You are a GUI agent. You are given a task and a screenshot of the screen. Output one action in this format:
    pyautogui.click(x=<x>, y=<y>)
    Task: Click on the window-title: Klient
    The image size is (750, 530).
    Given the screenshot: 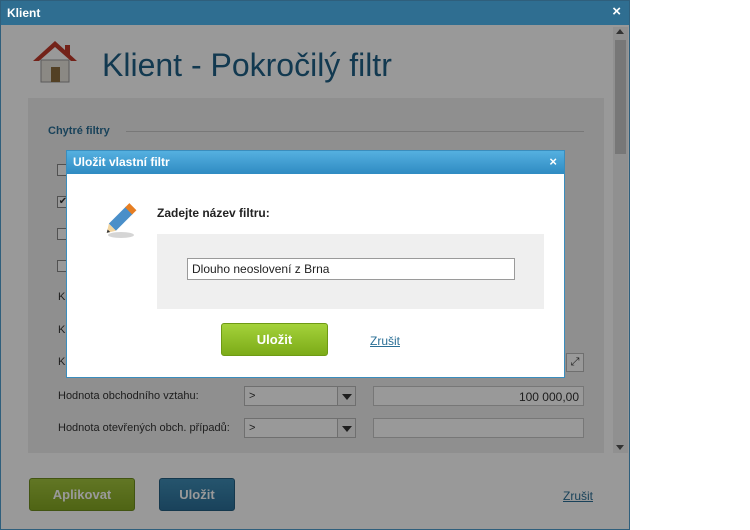 What is the action you would take?
    pyautogui.click(x=24, y=13)
    